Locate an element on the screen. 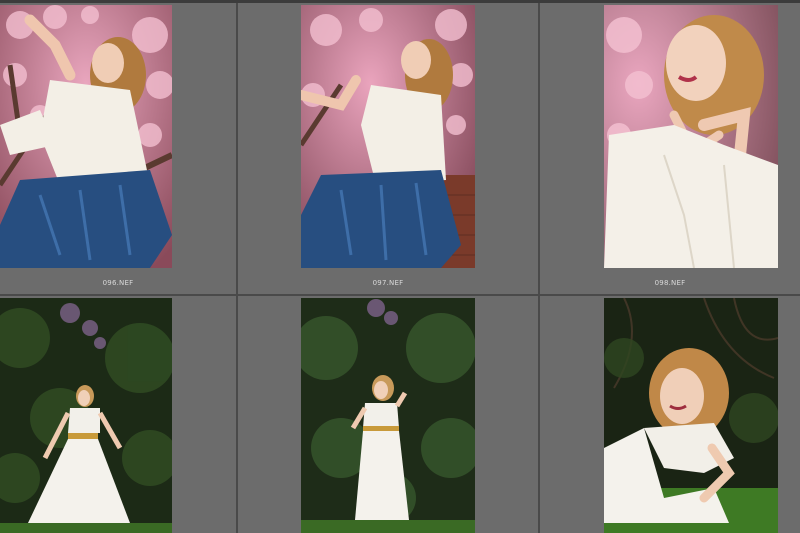 This screenshot has width=800, height=533. filename-098: 098.NEF is located at coordinates (670, 283).